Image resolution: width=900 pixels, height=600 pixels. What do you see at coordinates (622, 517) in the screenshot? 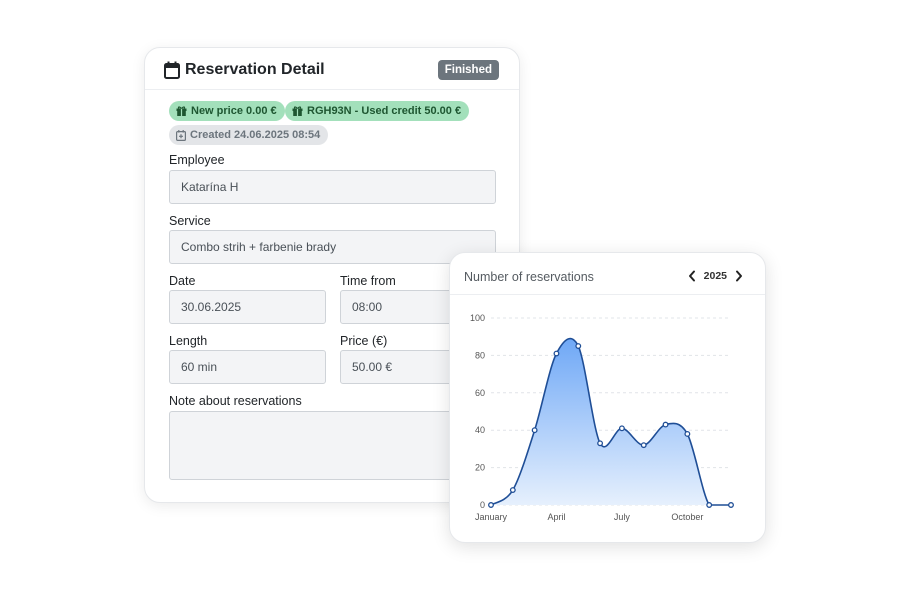
I see `x-tick-label: July` at bounding box center [622, 517].